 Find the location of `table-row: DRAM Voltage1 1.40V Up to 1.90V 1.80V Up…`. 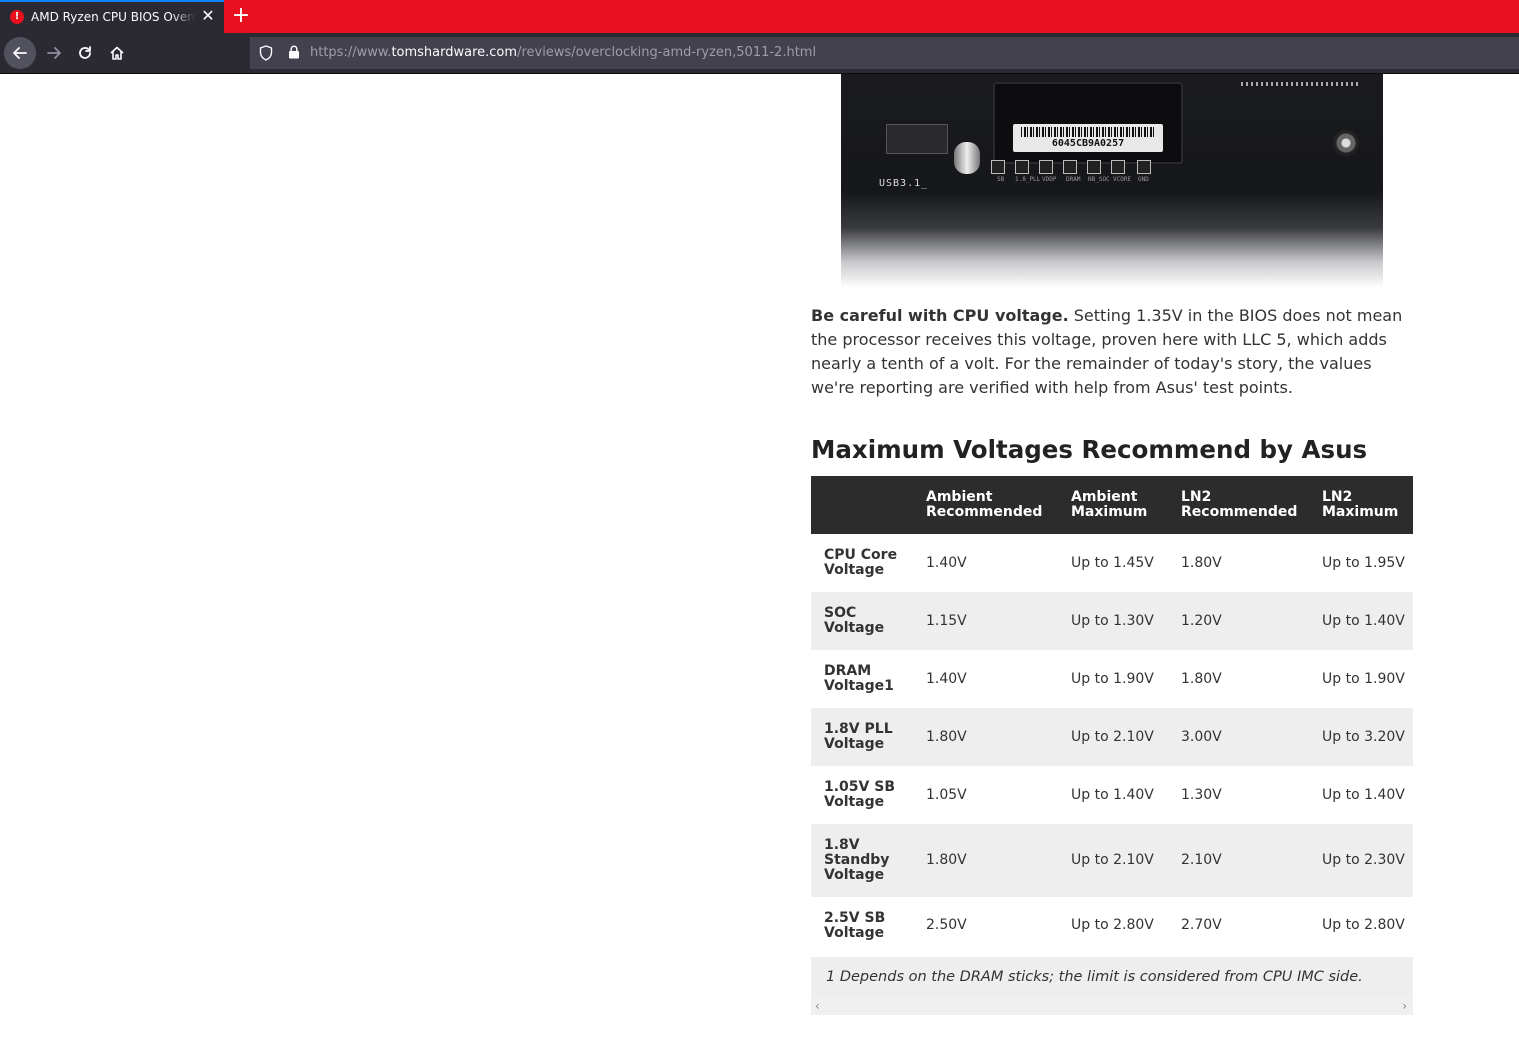

table-row: DRAM Voltage1 1.40V Up to 1.90V 1.80V Up… is located at coordinates (1112, 679).